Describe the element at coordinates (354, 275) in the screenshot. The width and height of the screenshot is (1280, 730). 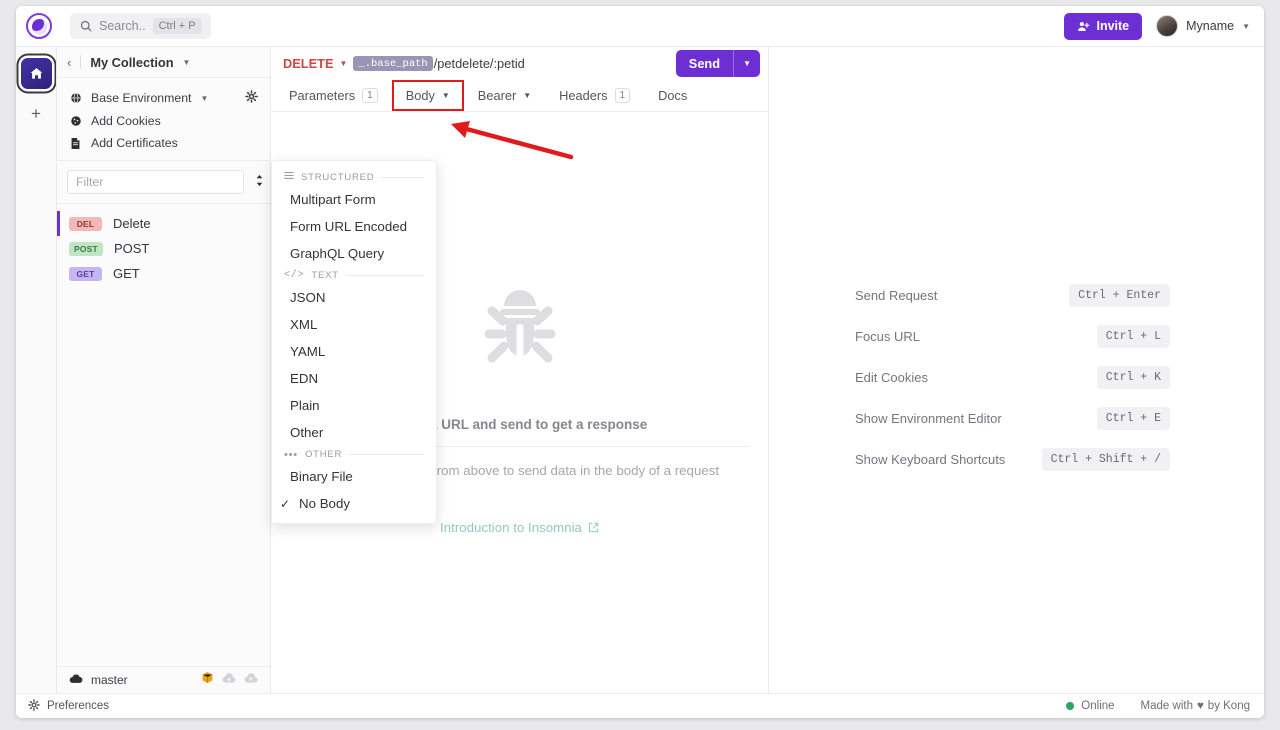
I see `menu-section-header: </> TEXT` at that location.